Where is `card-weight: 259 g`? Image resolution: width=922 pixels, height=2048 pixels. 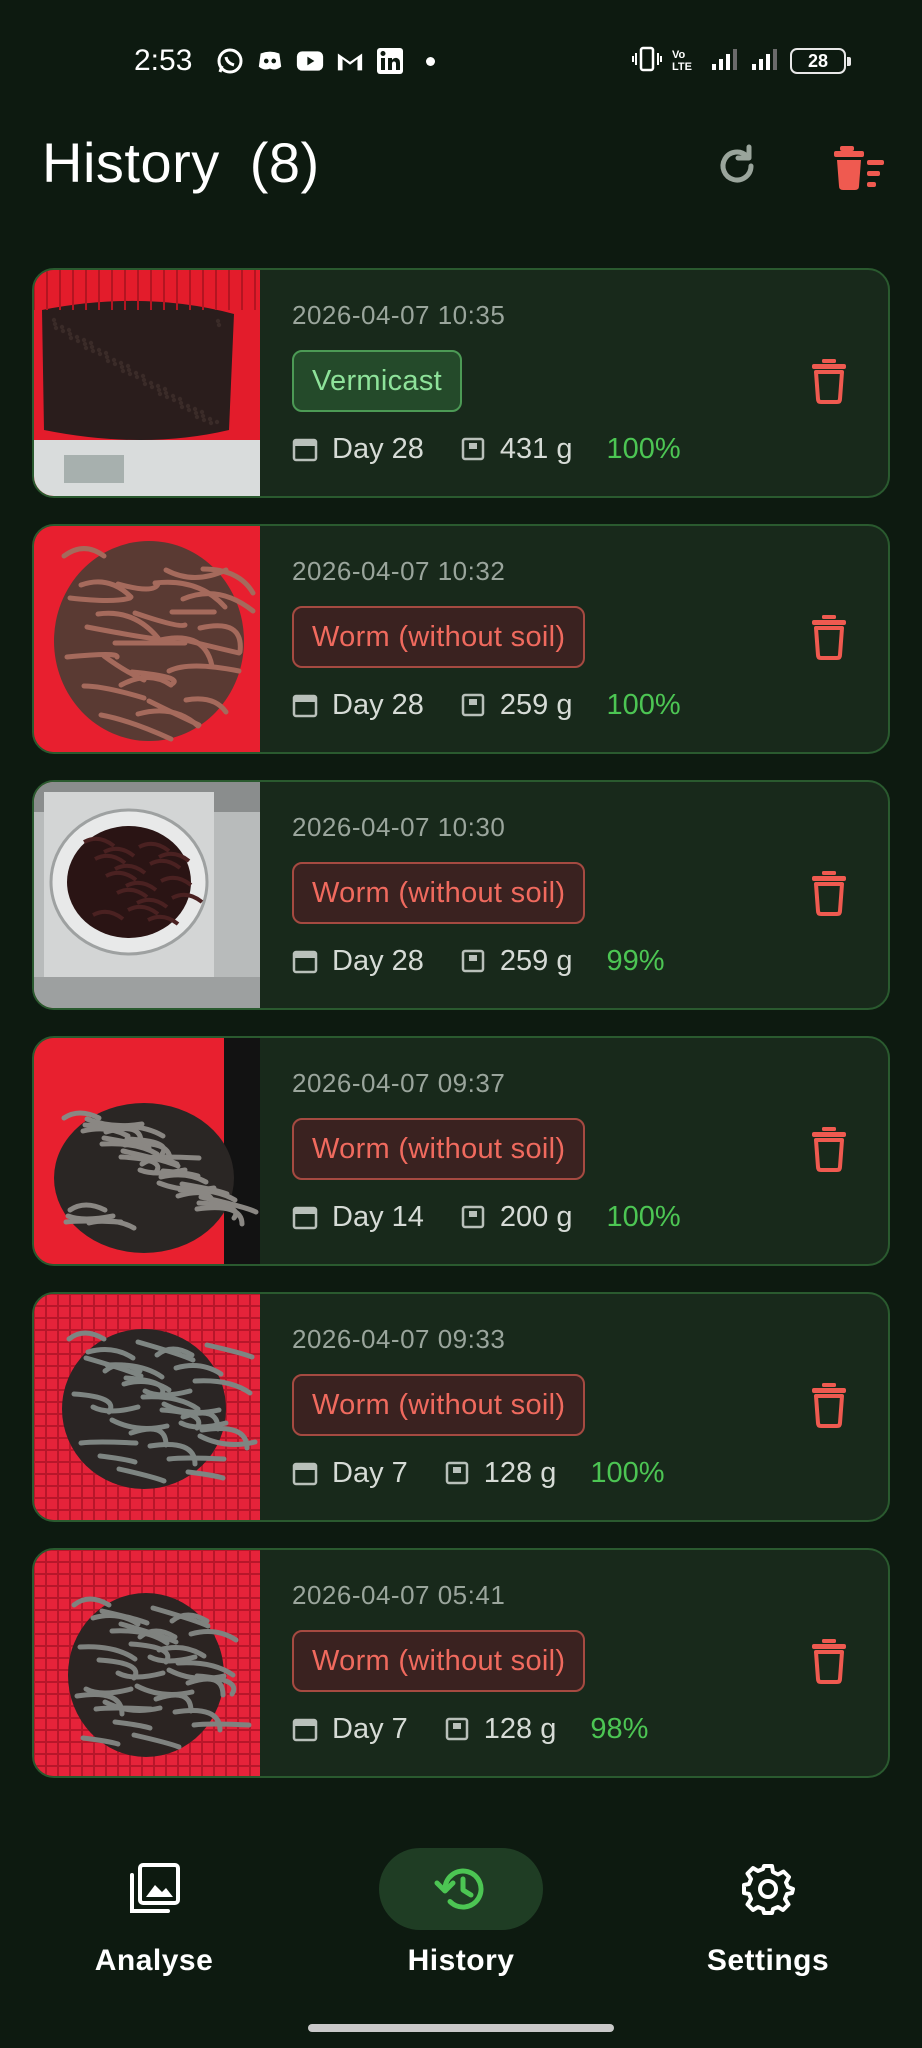
card-weight: 259 g is located at coordinates (536, 960).